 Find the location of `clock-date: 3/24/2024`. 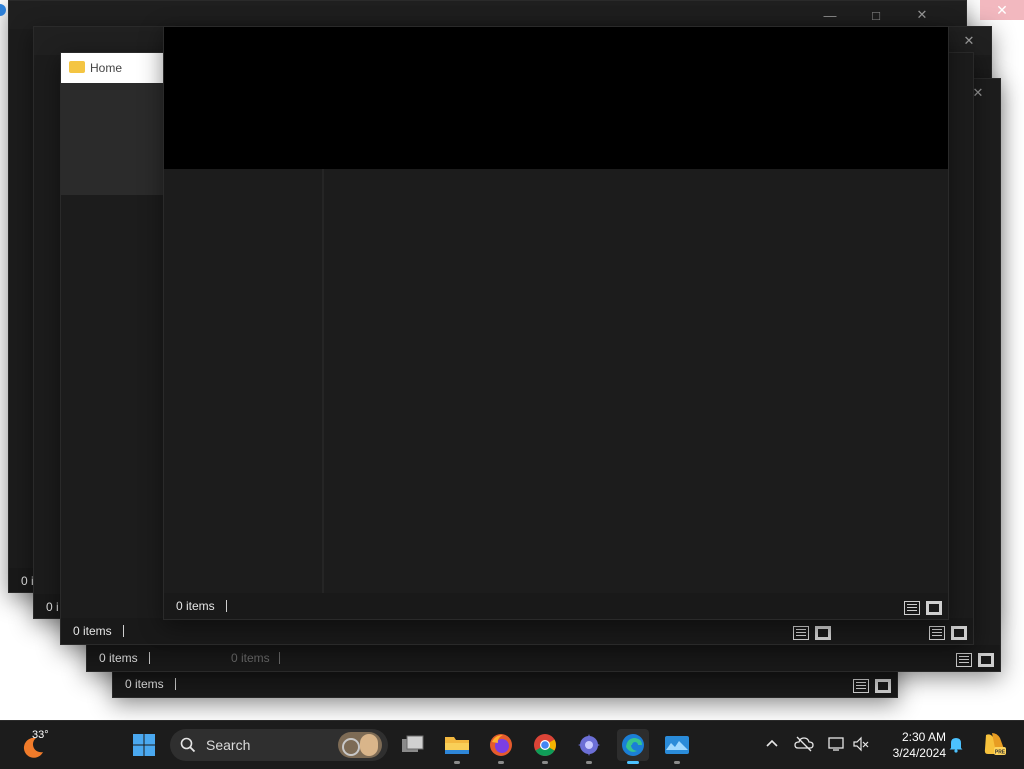

clock-date: 3/24/2024 is located at coordinates (919, 753).